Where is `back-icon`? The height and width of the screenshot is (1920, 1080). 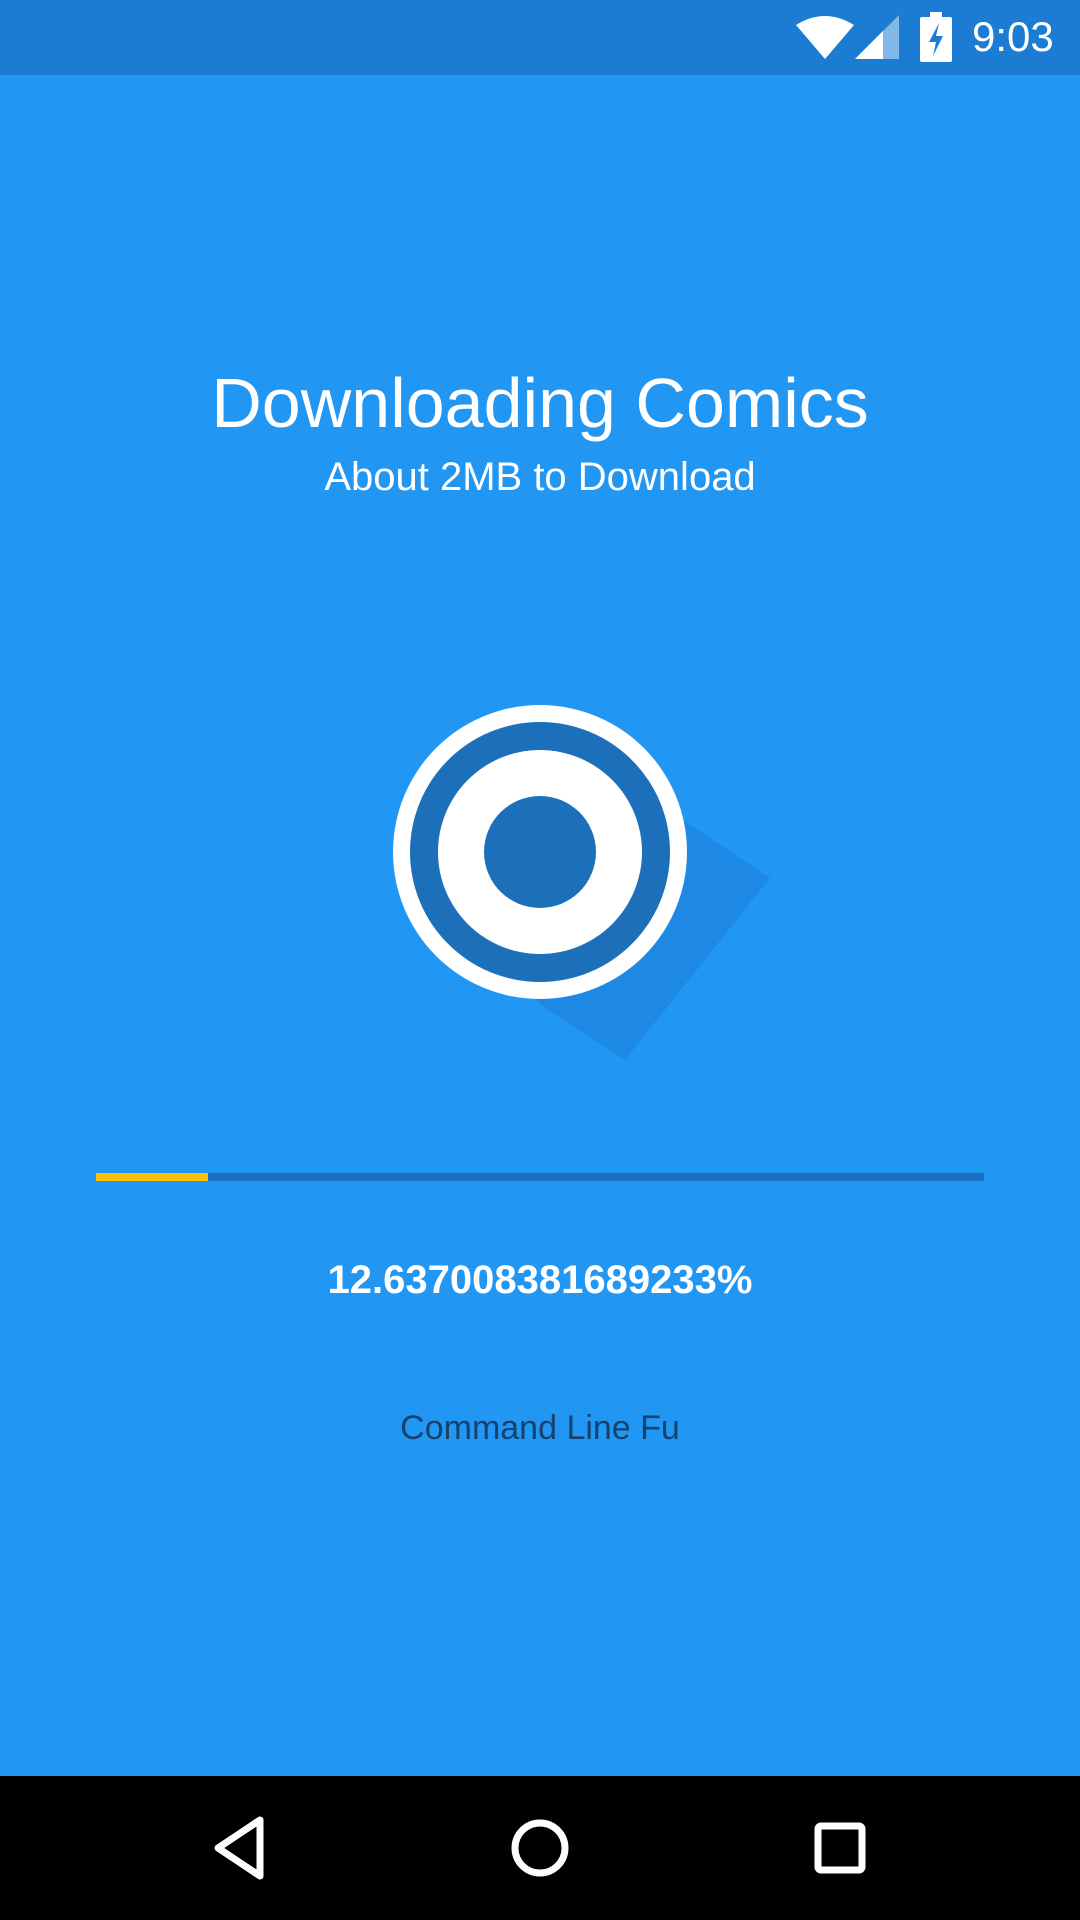
back-icon is located at coordinates (240, 1848).